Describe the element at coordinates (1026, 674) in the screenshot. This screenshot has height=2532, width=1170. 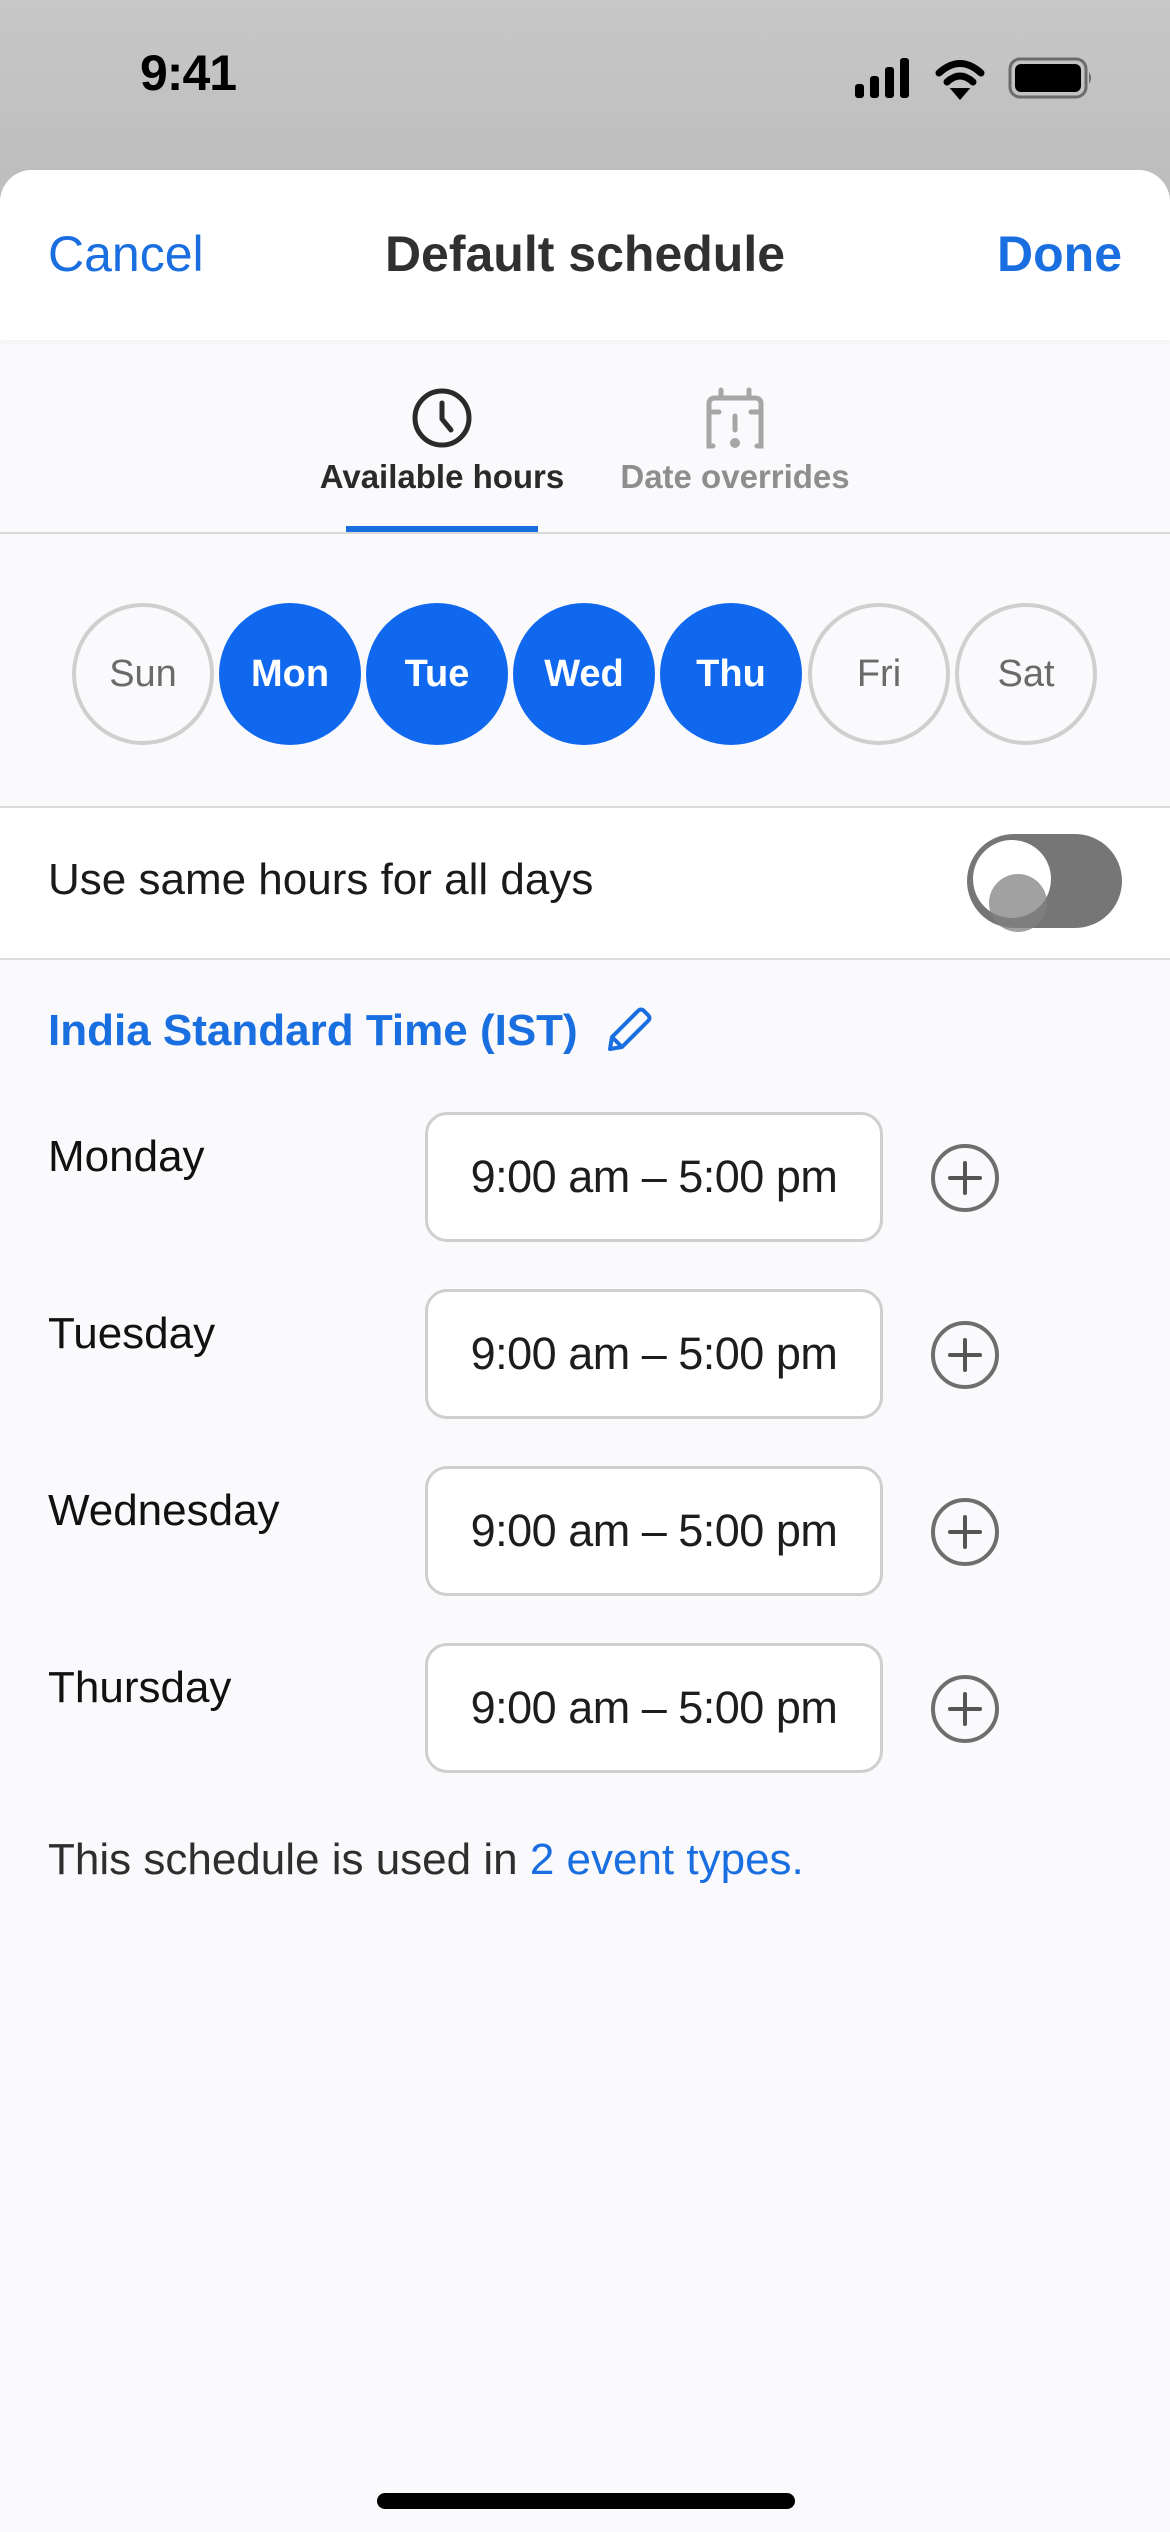
I see `day-toggle-sat: Sat` at that location.